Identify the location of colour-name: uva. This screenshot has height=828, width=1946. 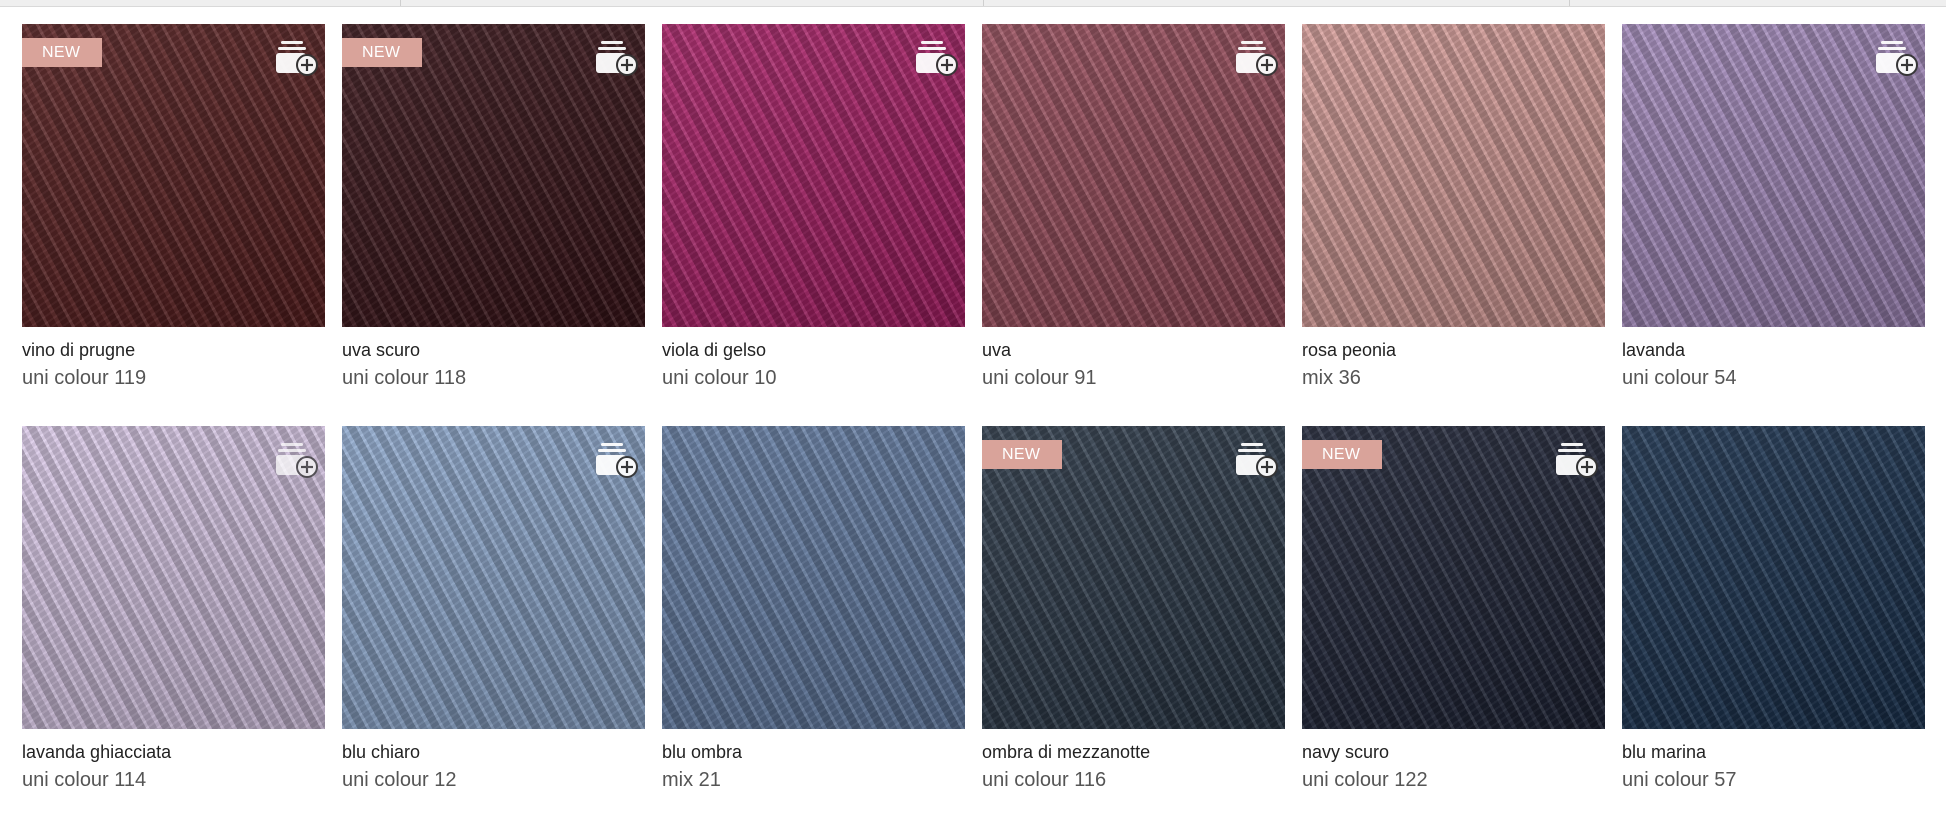
(1133, 350).